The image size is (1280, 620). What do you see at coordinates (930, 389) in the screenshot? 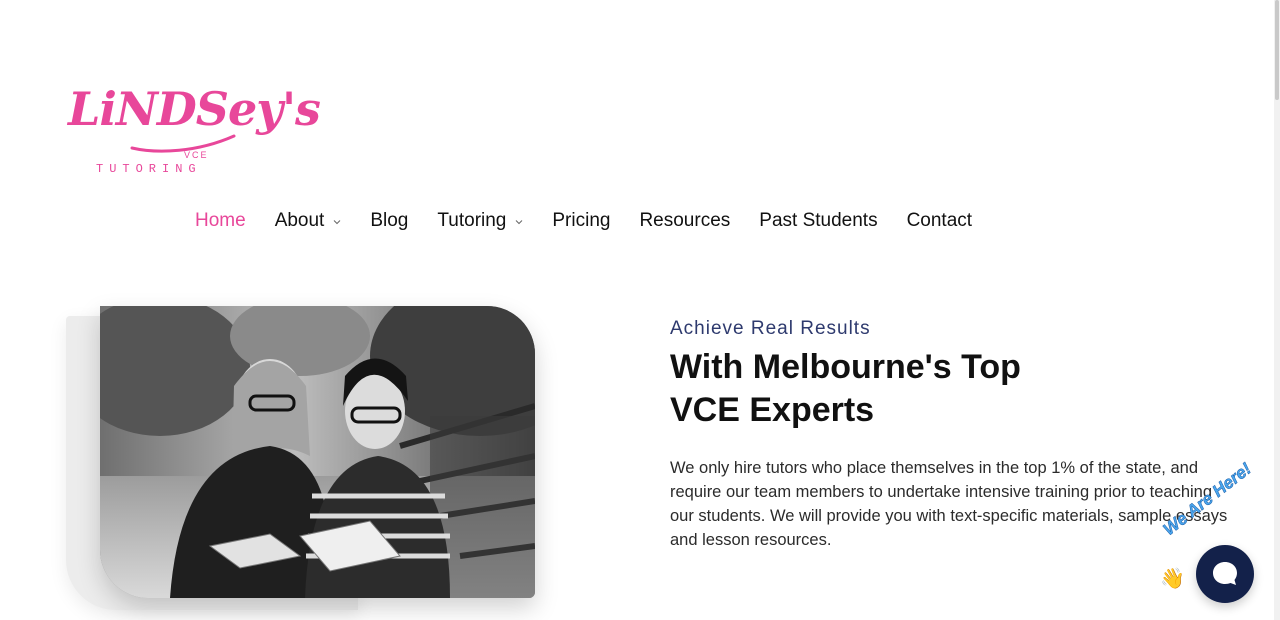
I see `hero-headline: With Melbourne's Top VCE Experts` at bounding box center [930, 389].